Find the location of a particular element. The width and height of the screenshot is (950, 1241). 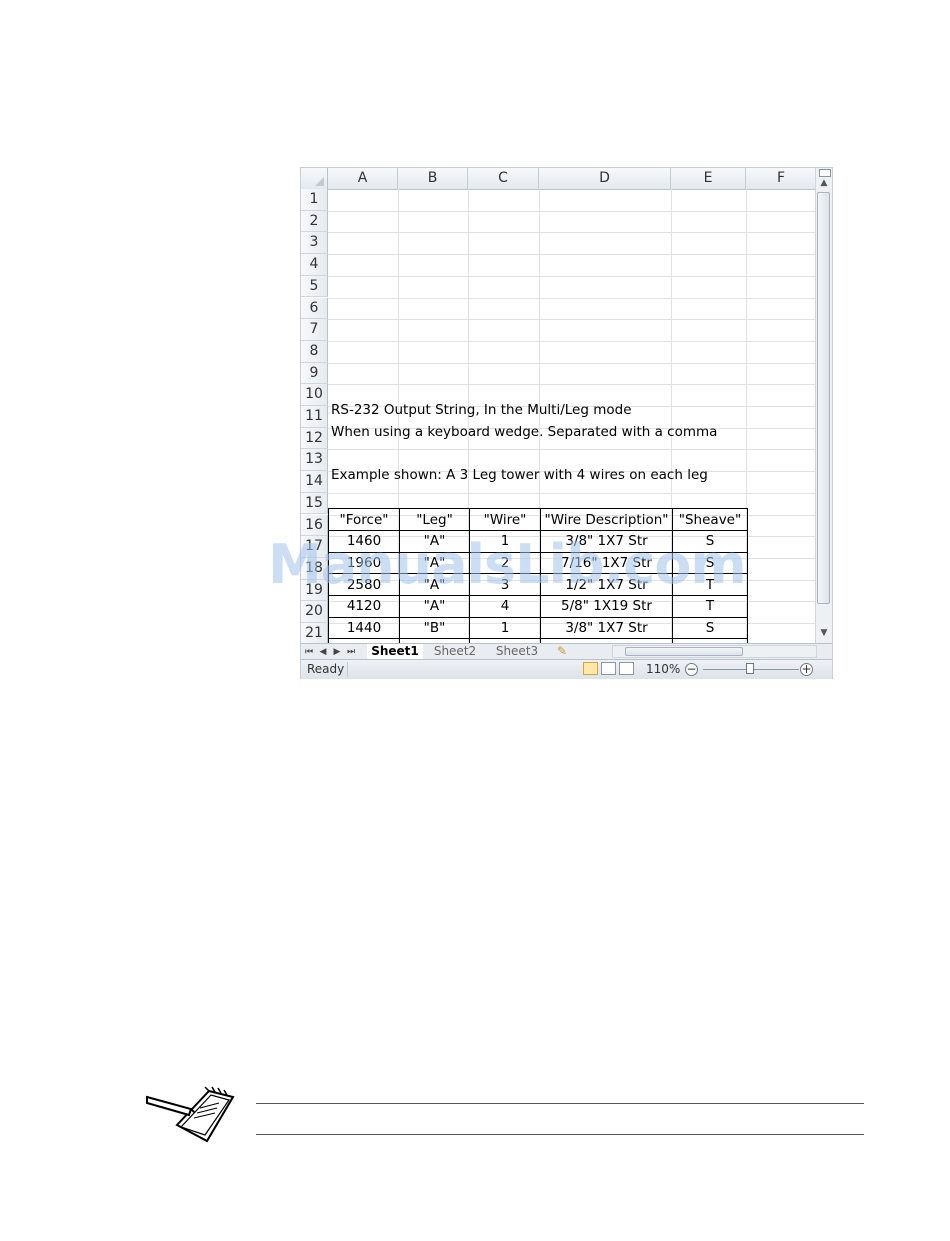

horizontal-scrollbar is located at coordinates (714, 651).